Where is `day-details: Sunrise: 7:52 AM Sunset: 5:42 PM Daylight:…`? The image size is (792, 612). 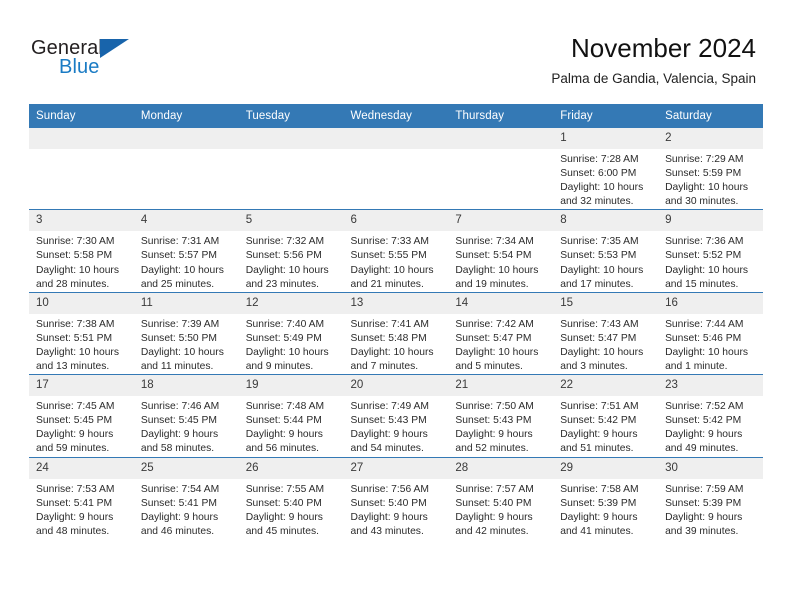
day-details: Sunrise: 7:52 AM Sunset: 5:42 PM Daylight:… is located at coordinates (710, 426).